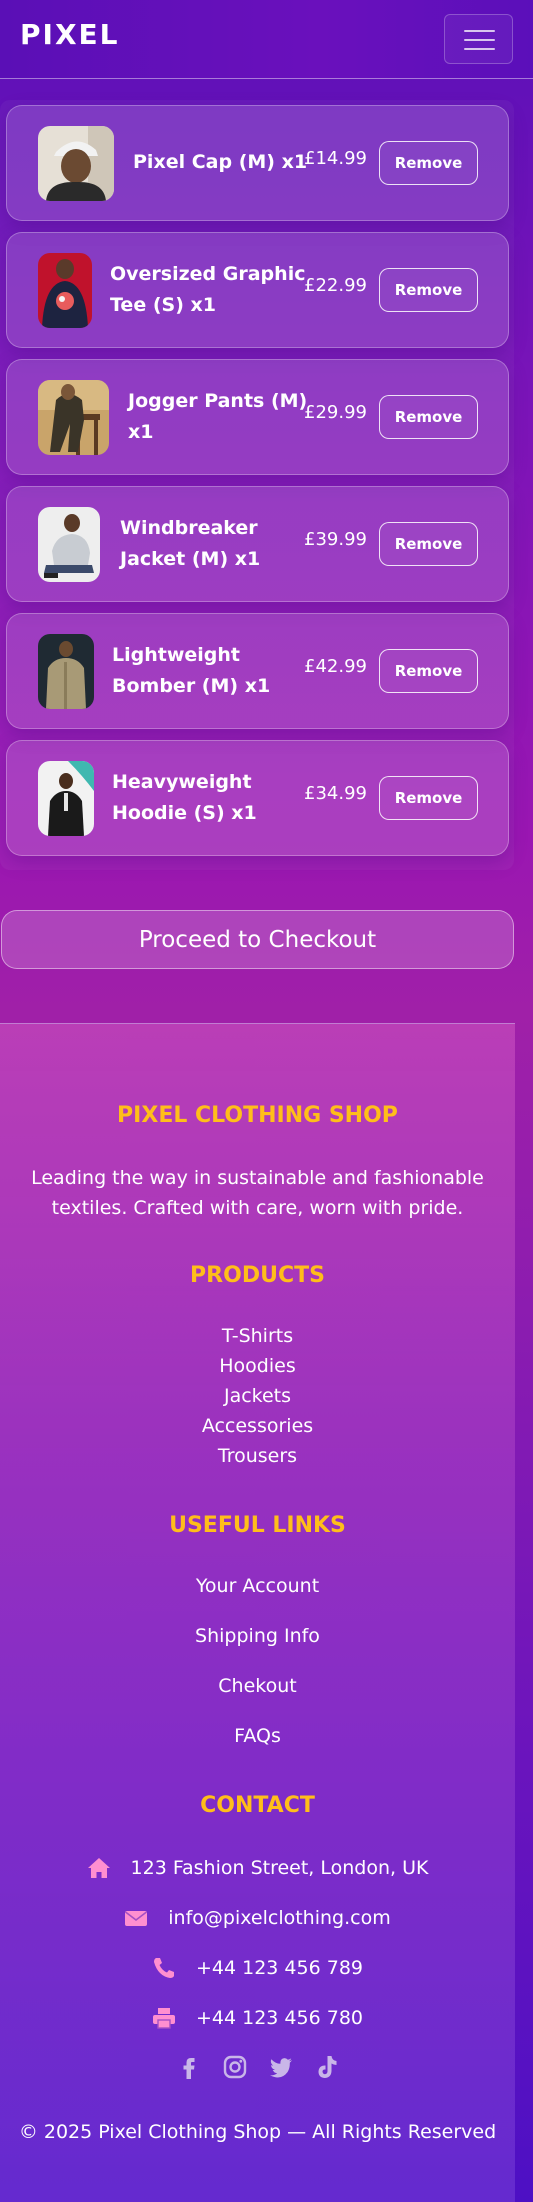 The image size is (533, 2202). I want to click on navbar: PIXEL, so click(266, 39).